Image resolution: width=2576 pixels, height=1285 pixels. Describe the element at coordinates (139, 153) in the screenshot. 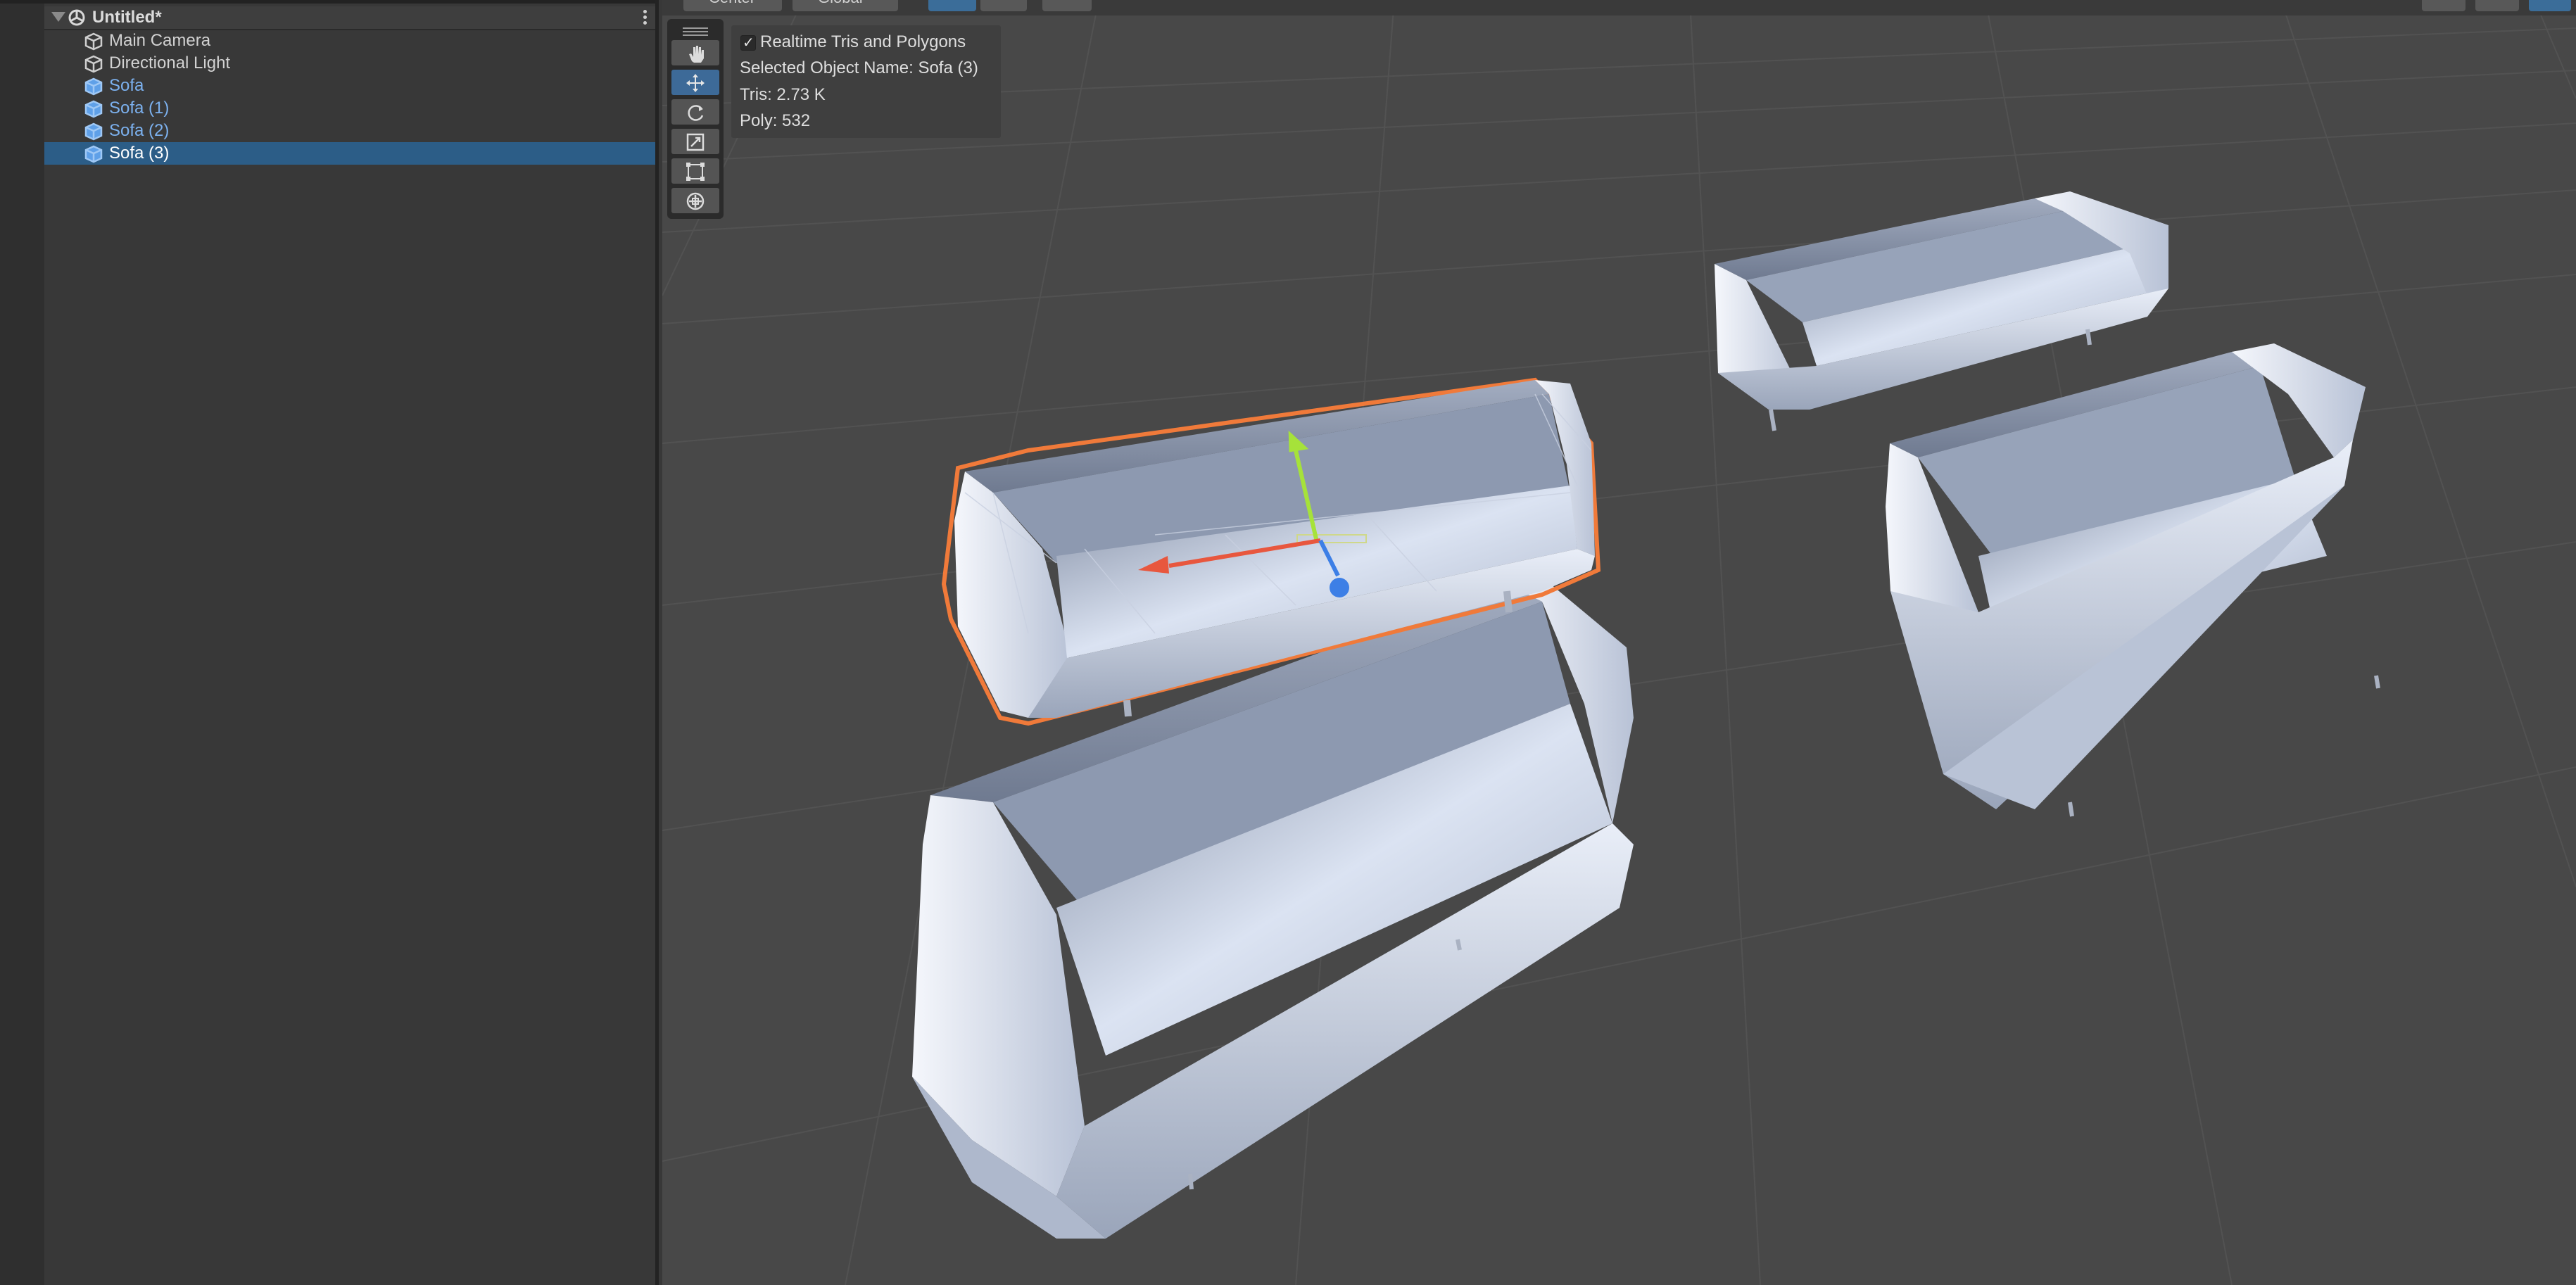

I see `hierarchy-item-label: Sofa (3)` at that location.